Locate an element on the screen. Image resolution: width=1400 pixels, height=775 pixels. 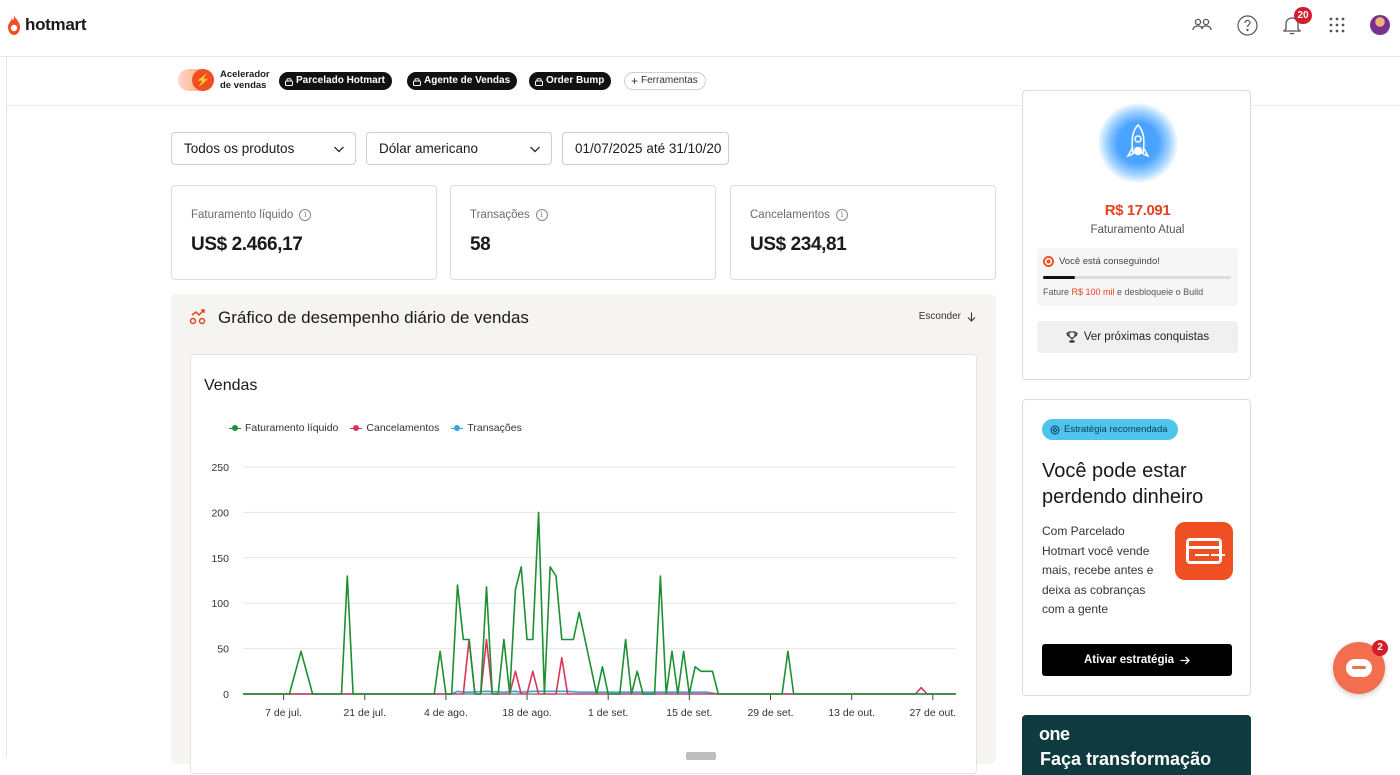
kpi-value: 58 is located at coordinates (480, 244).